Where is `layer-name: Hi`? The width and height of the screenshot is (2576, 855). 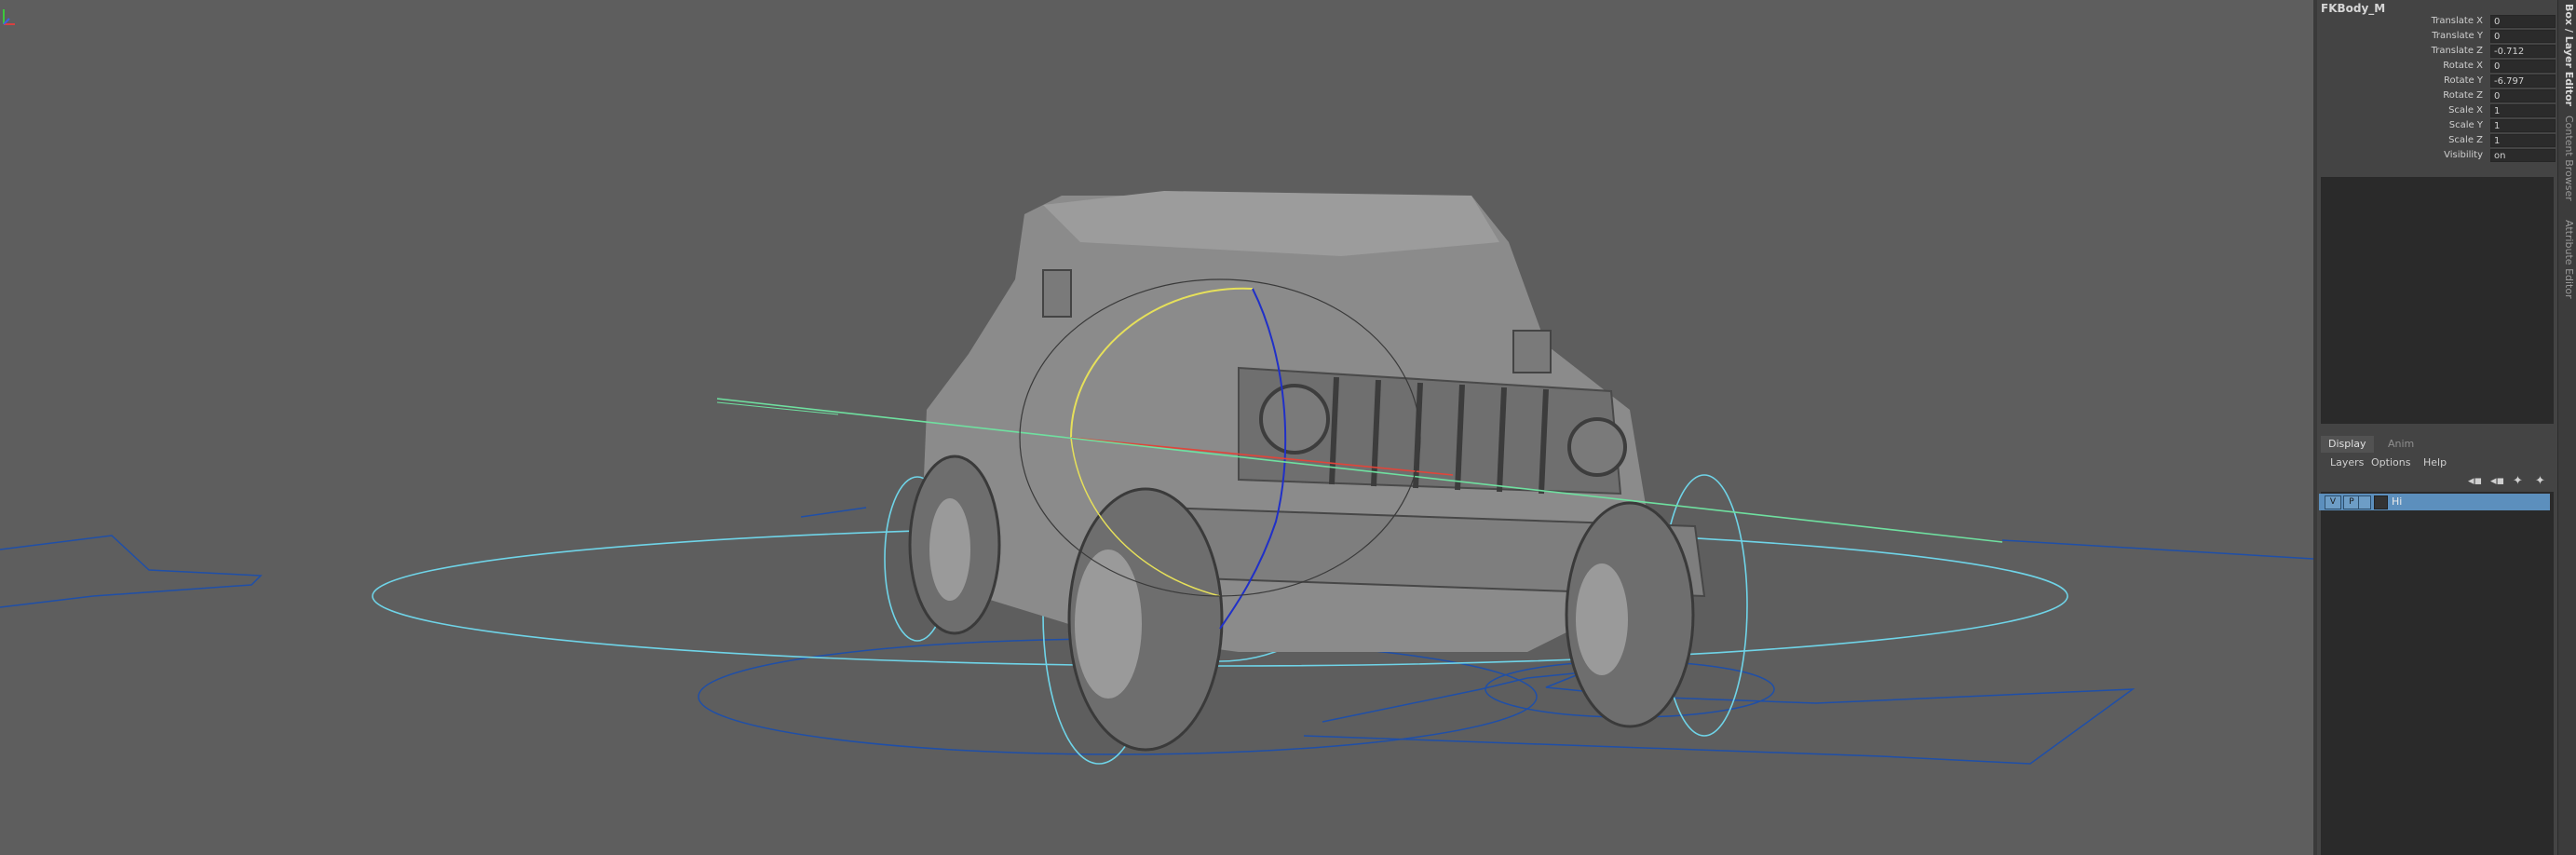
layer-name: Hi is located at coordinates (2397, 501).